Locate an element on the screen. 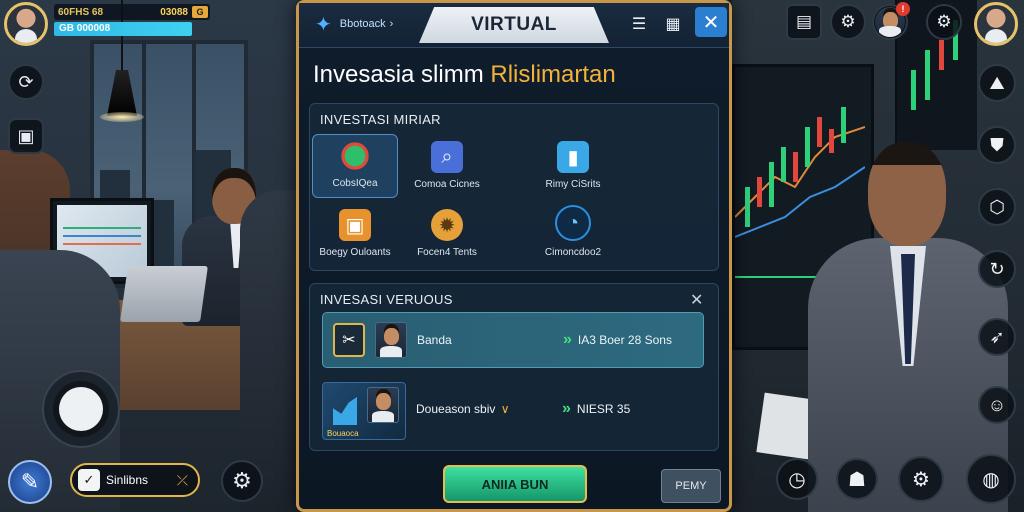 This screenshot has width=1024, height=512. chevron-right-icon: › is located at coordinates (391, 24).